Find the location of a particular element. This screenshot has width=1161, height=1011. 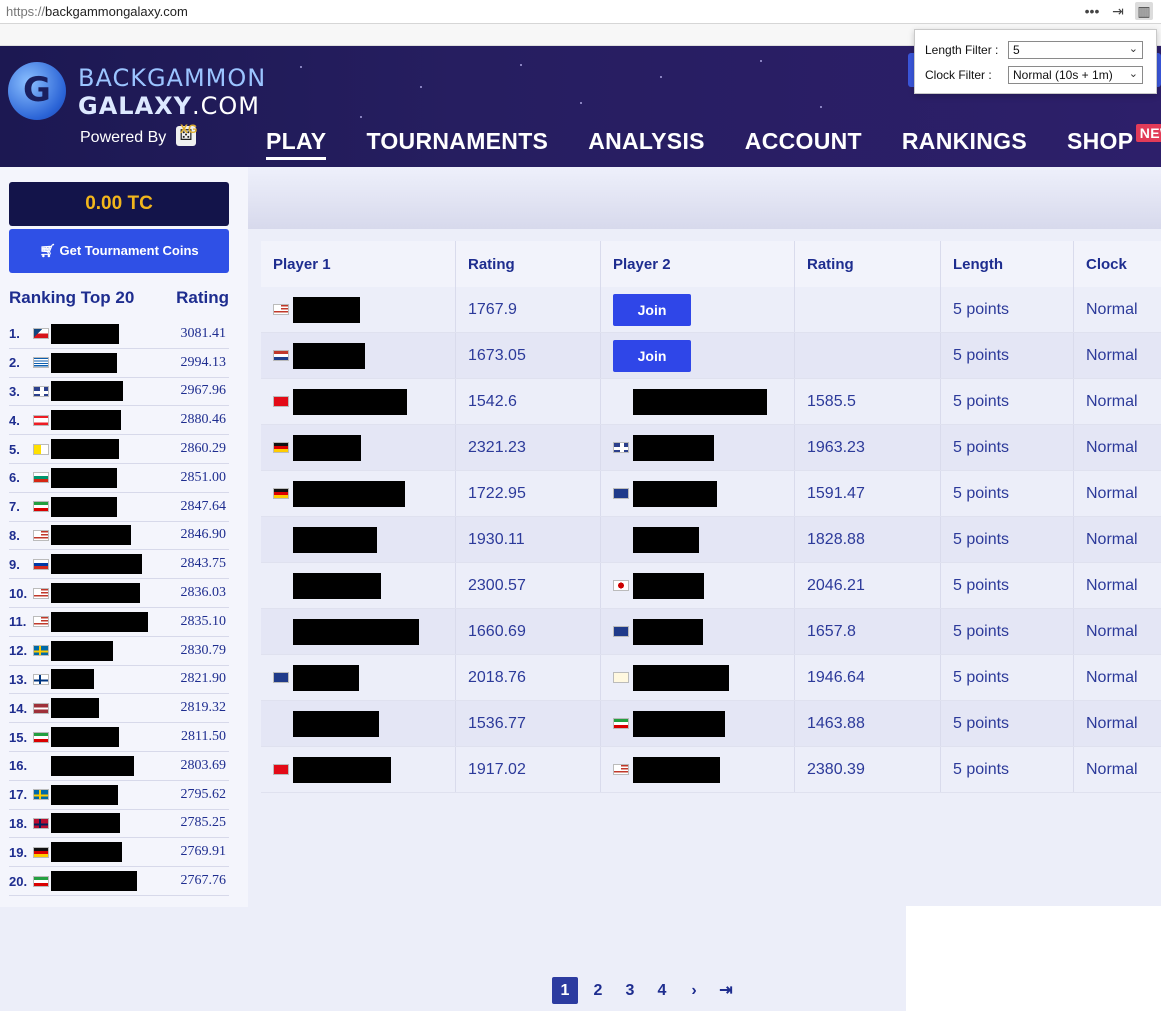

length-filter-select: 5 ⌄ is located at coordinates (1075, 50).